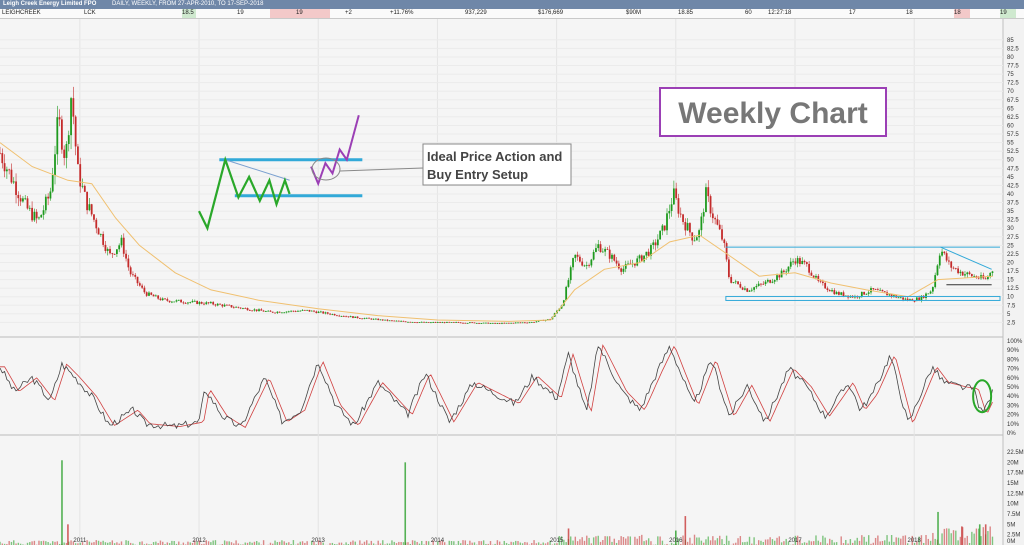 Image resolution: width=1024 pixels, height=545 pixels. I want to click on volume-tick-label: 2.5M, so click(1013, 536).